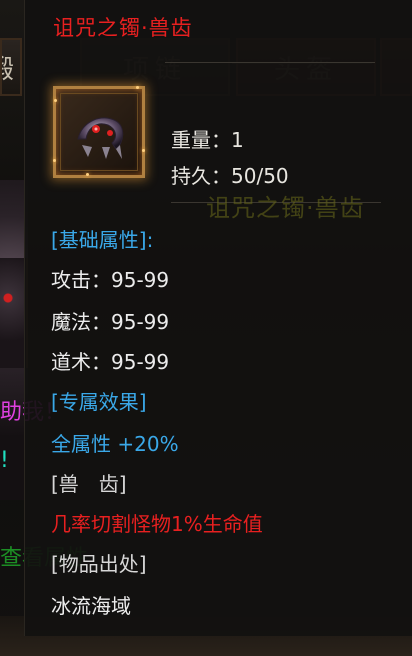 This screenshot has width=412, height=656. Describe the element at coordinates (89, 484) in the screenshot. I see `beast-tooth-header: [兽 齿]` at that location.